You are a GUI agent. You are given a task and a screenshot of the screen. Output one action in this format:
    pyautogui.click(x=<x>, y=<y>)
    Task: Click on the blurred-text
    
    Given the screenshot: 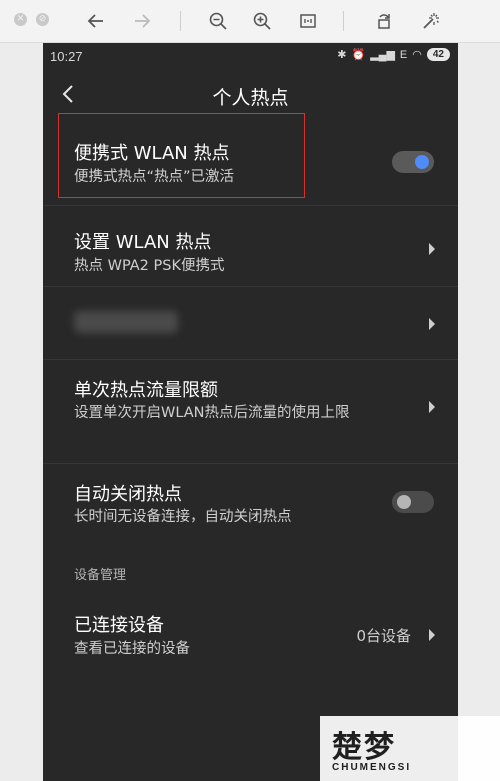 What is the action you would take?
    pyautogui.click(x=126, y=322)
    